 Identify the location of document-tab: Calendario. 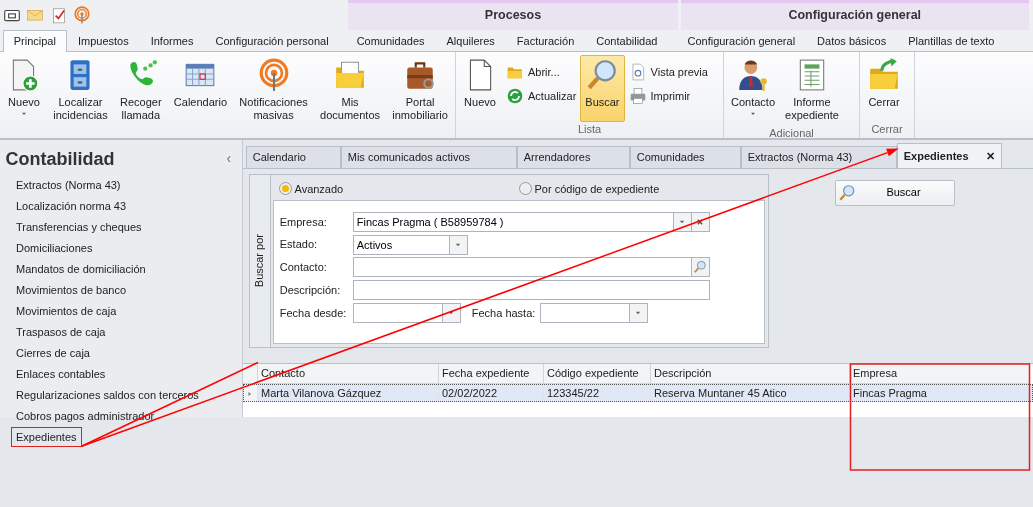
(293, 156).